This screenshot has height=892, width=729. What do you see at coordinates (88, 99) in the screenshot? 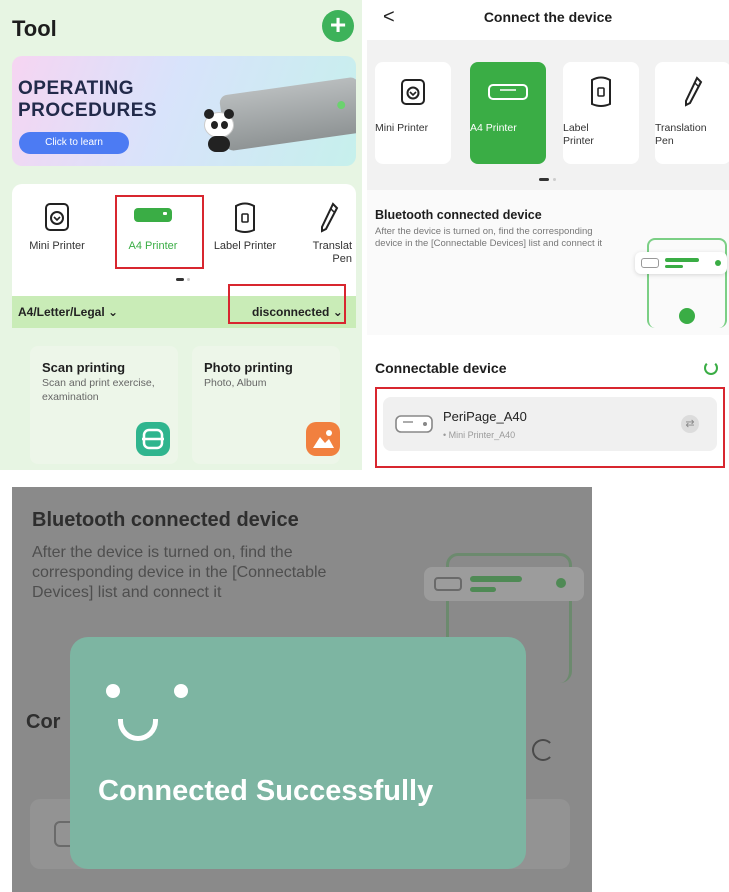
I see `banner-title: OPERATING PROCEDURES` at bounding box center [88, 99].